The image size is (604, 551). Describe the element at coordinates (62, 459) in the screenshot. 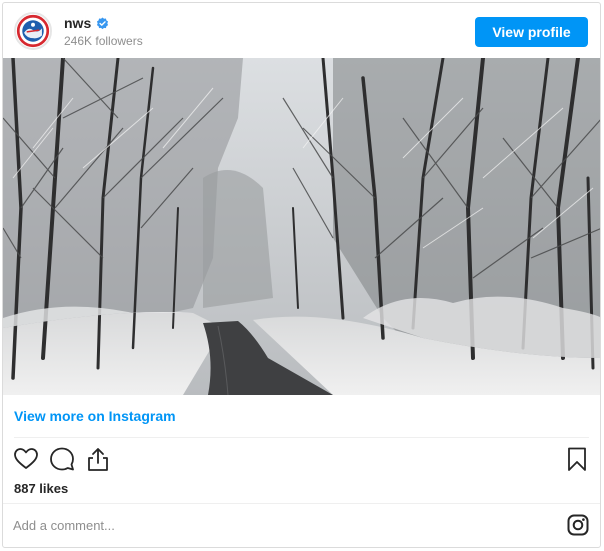

I see `comment-icon` at that location.